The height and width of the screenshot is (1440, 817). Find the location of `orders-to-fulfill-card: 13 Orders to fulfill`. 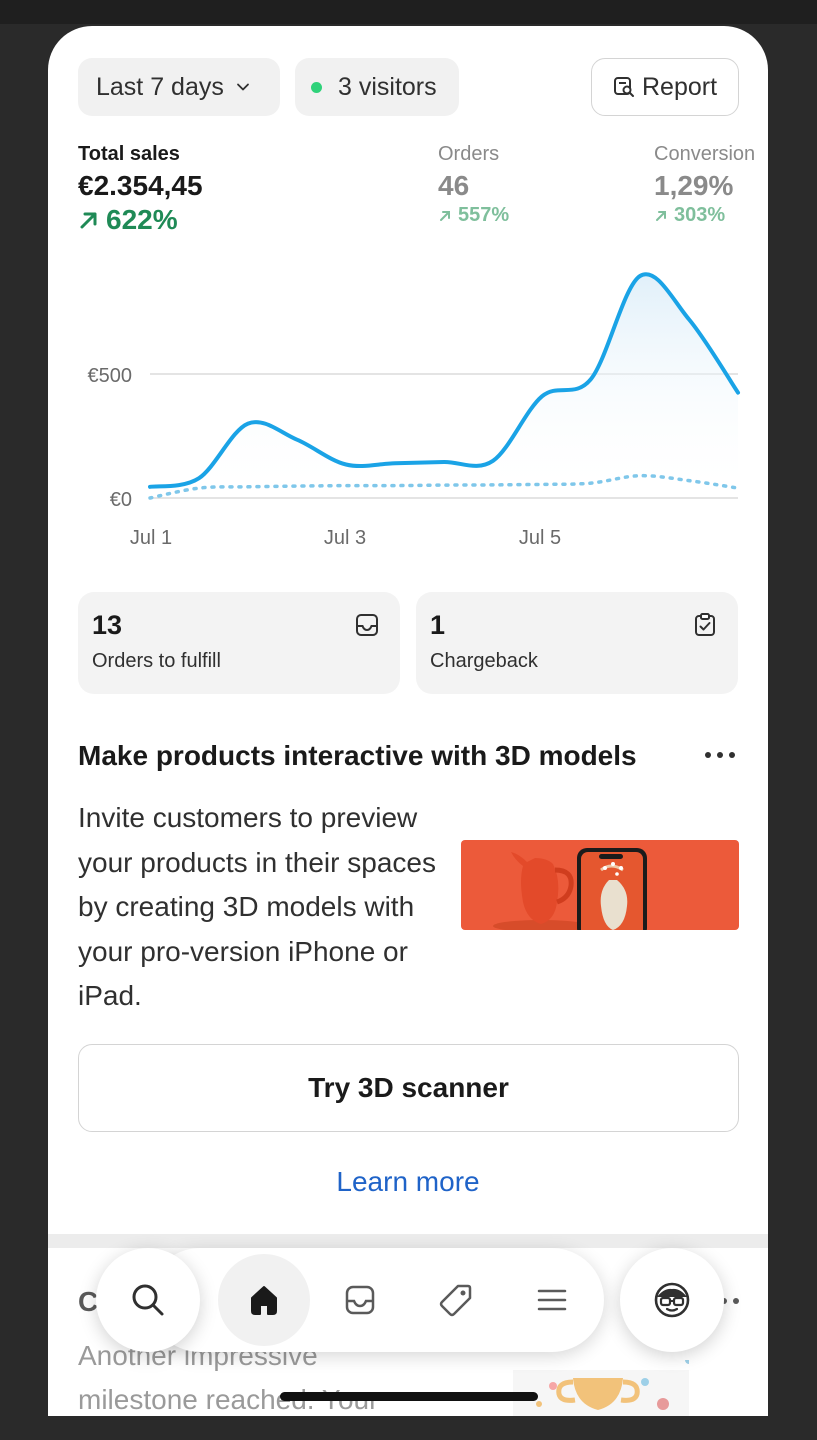

orders-to-fulfill-card: 13 Orders to fulfill is located at coordinates (239, 643).